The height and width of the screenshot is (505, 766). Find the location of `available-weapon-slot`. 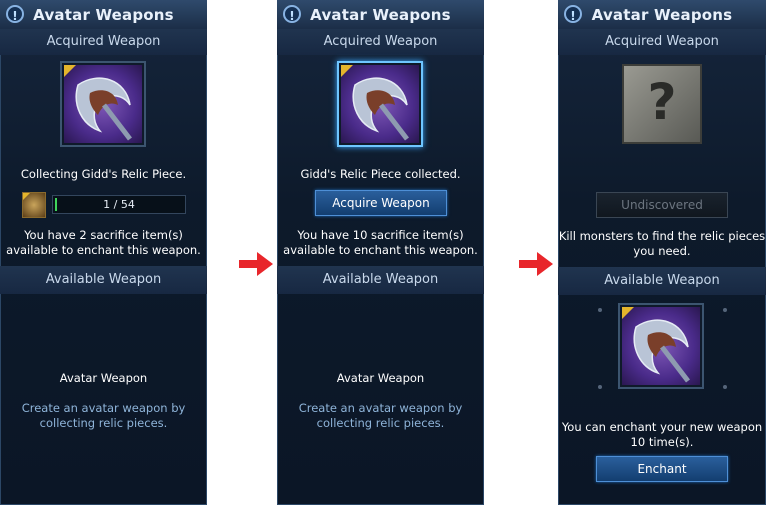

available-weapon-slot is located at coordinates (661, 346).